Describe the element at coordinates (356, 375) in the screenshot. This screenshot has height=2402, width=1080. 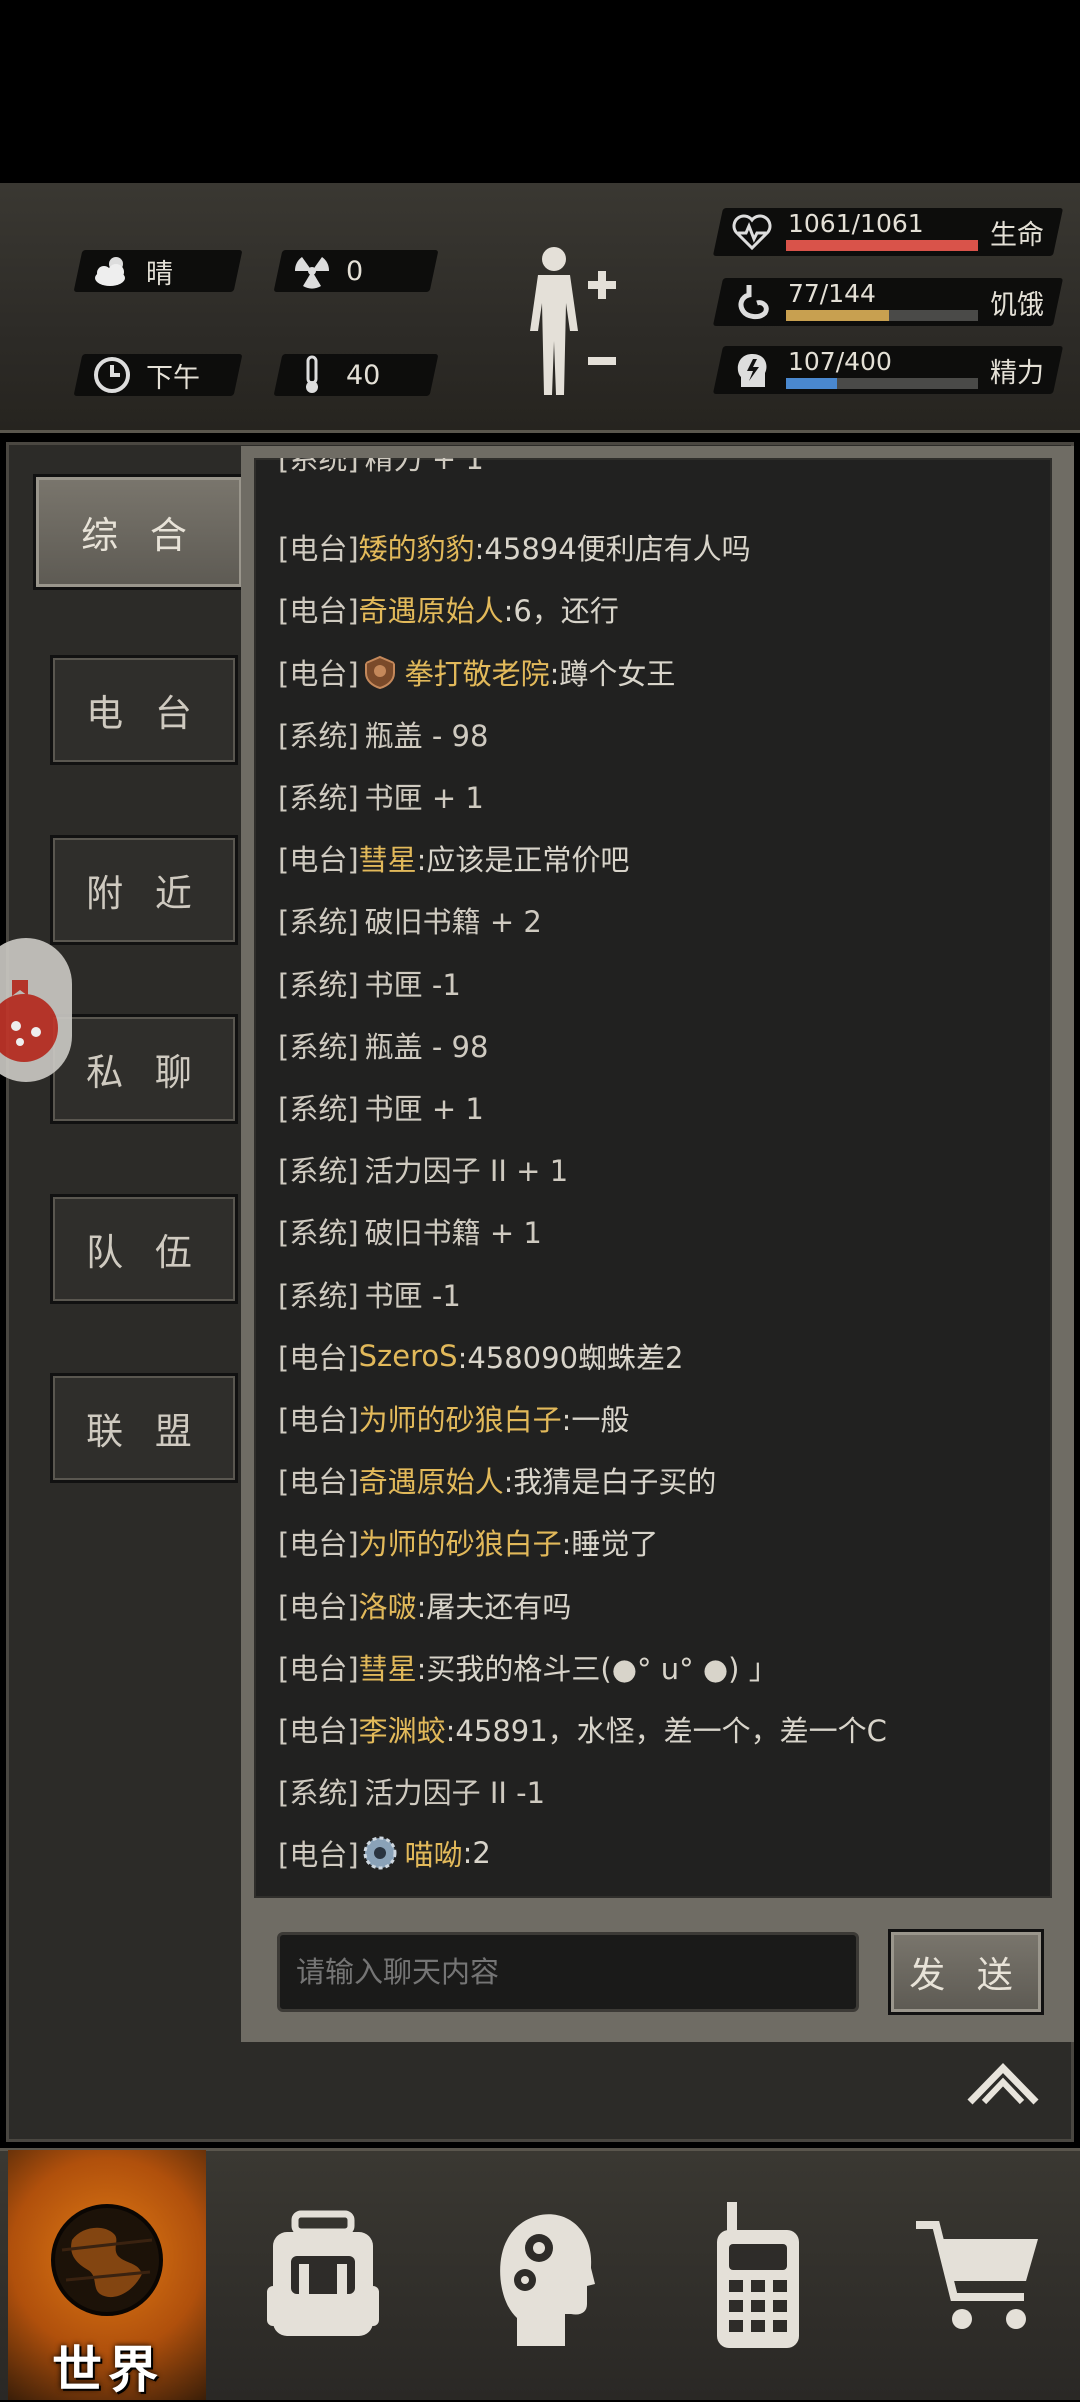
I see `temperature-indicator: 40` at that location.